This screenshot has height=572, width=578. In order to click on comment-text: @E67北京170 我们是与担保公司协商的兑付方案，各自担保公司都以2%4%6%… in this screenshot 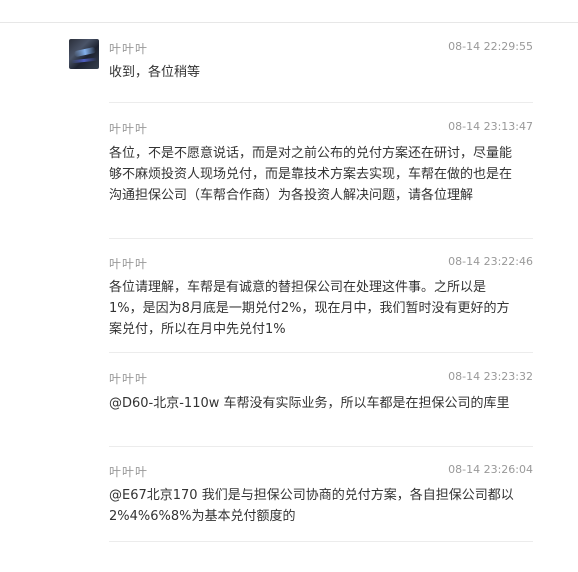, I will do `click(311, 506)`.